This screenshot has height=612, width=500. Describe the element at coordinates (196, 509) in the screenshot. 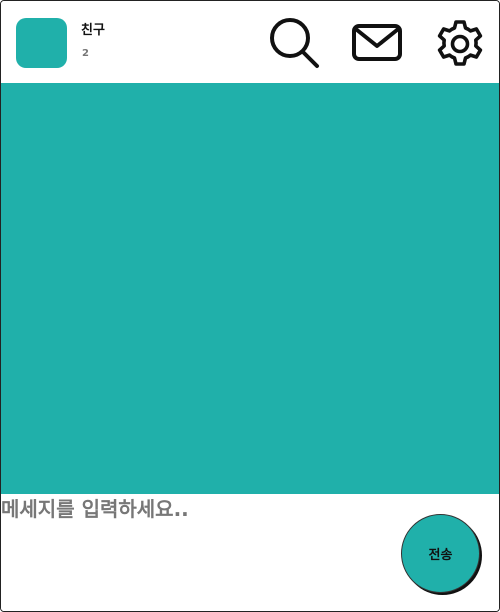

I see `message-input` at that location.